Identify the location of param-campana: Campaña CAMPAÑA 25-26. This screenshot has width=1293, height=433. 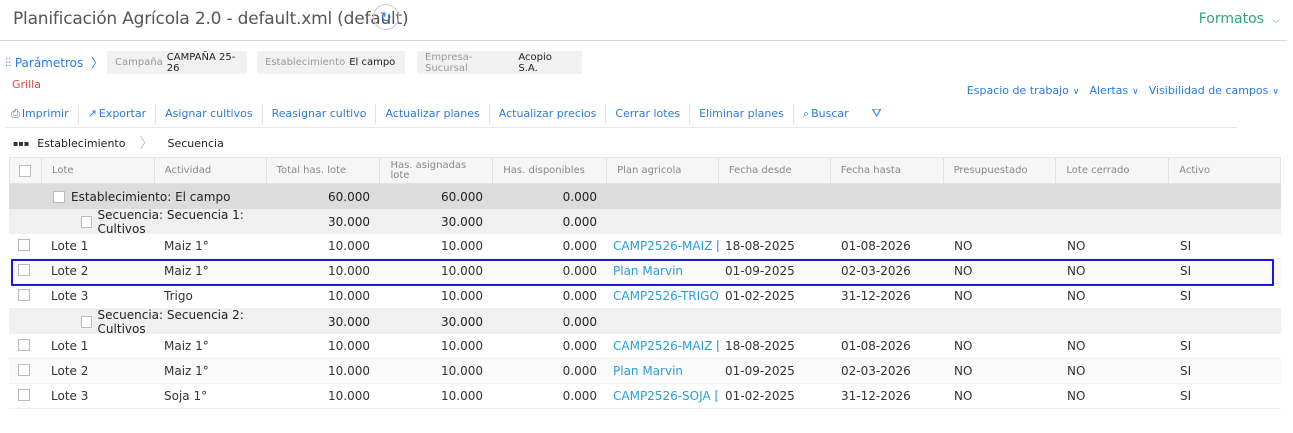
(177, 62).